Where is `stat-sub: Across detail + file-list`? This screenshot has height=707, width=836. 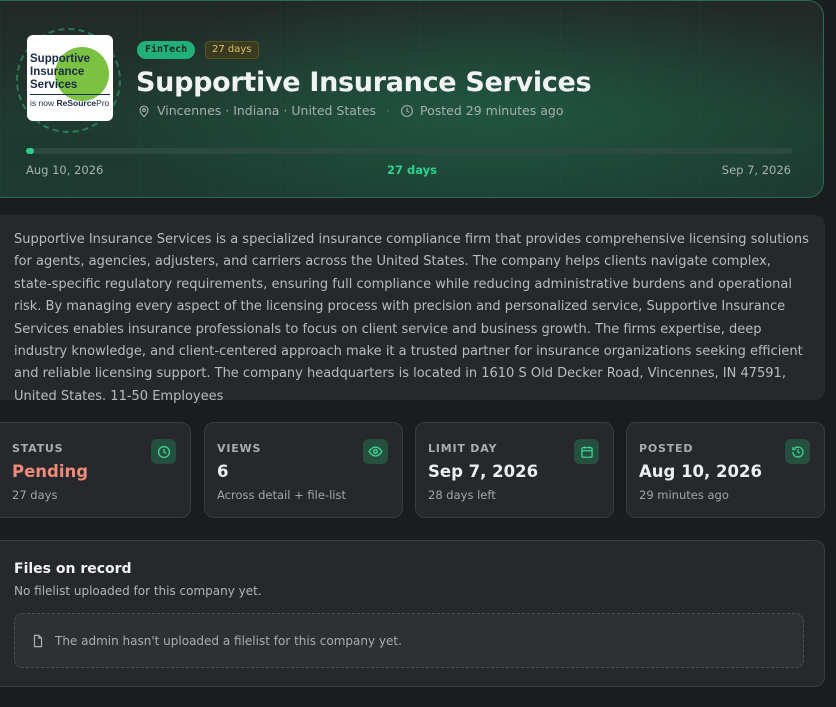 stat-sub: Across detail + file-list is located at coordinates (281, 495).